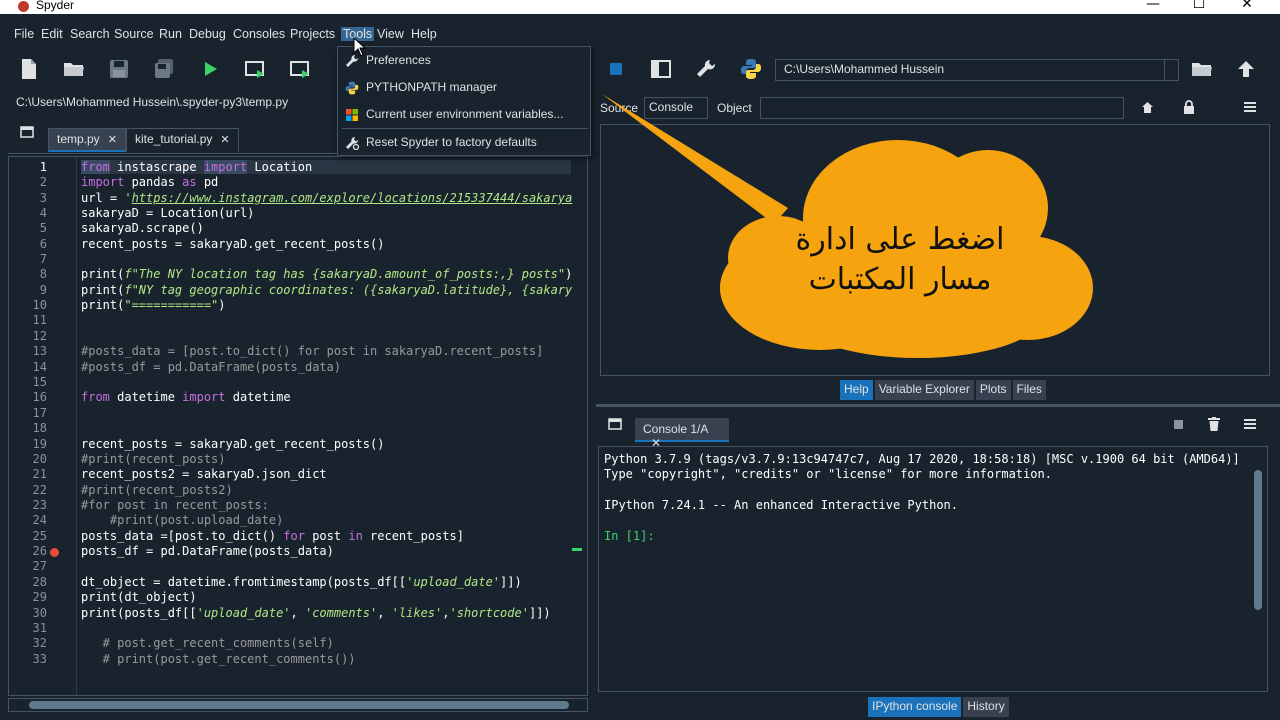 The height and width of the screenshot is (720, 1280). What do you see at coordinates (211, 367) in the screenshot?
I see `code-line: #posts_df = pd.DataFrame(posts_data)` at bounding box center [211, 367].